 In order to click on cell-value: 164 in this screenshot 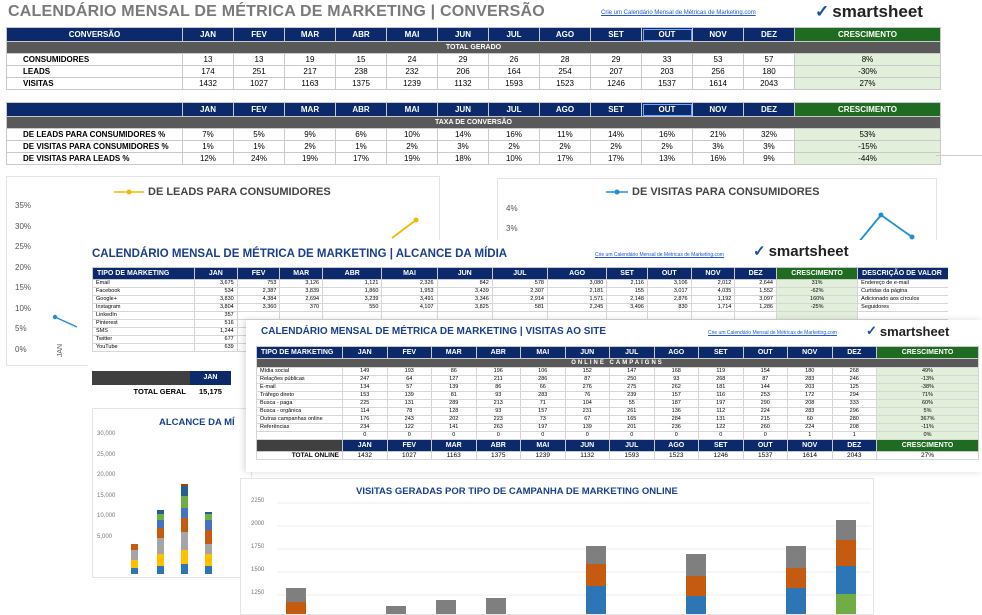, I will do `click(514, 71)`.